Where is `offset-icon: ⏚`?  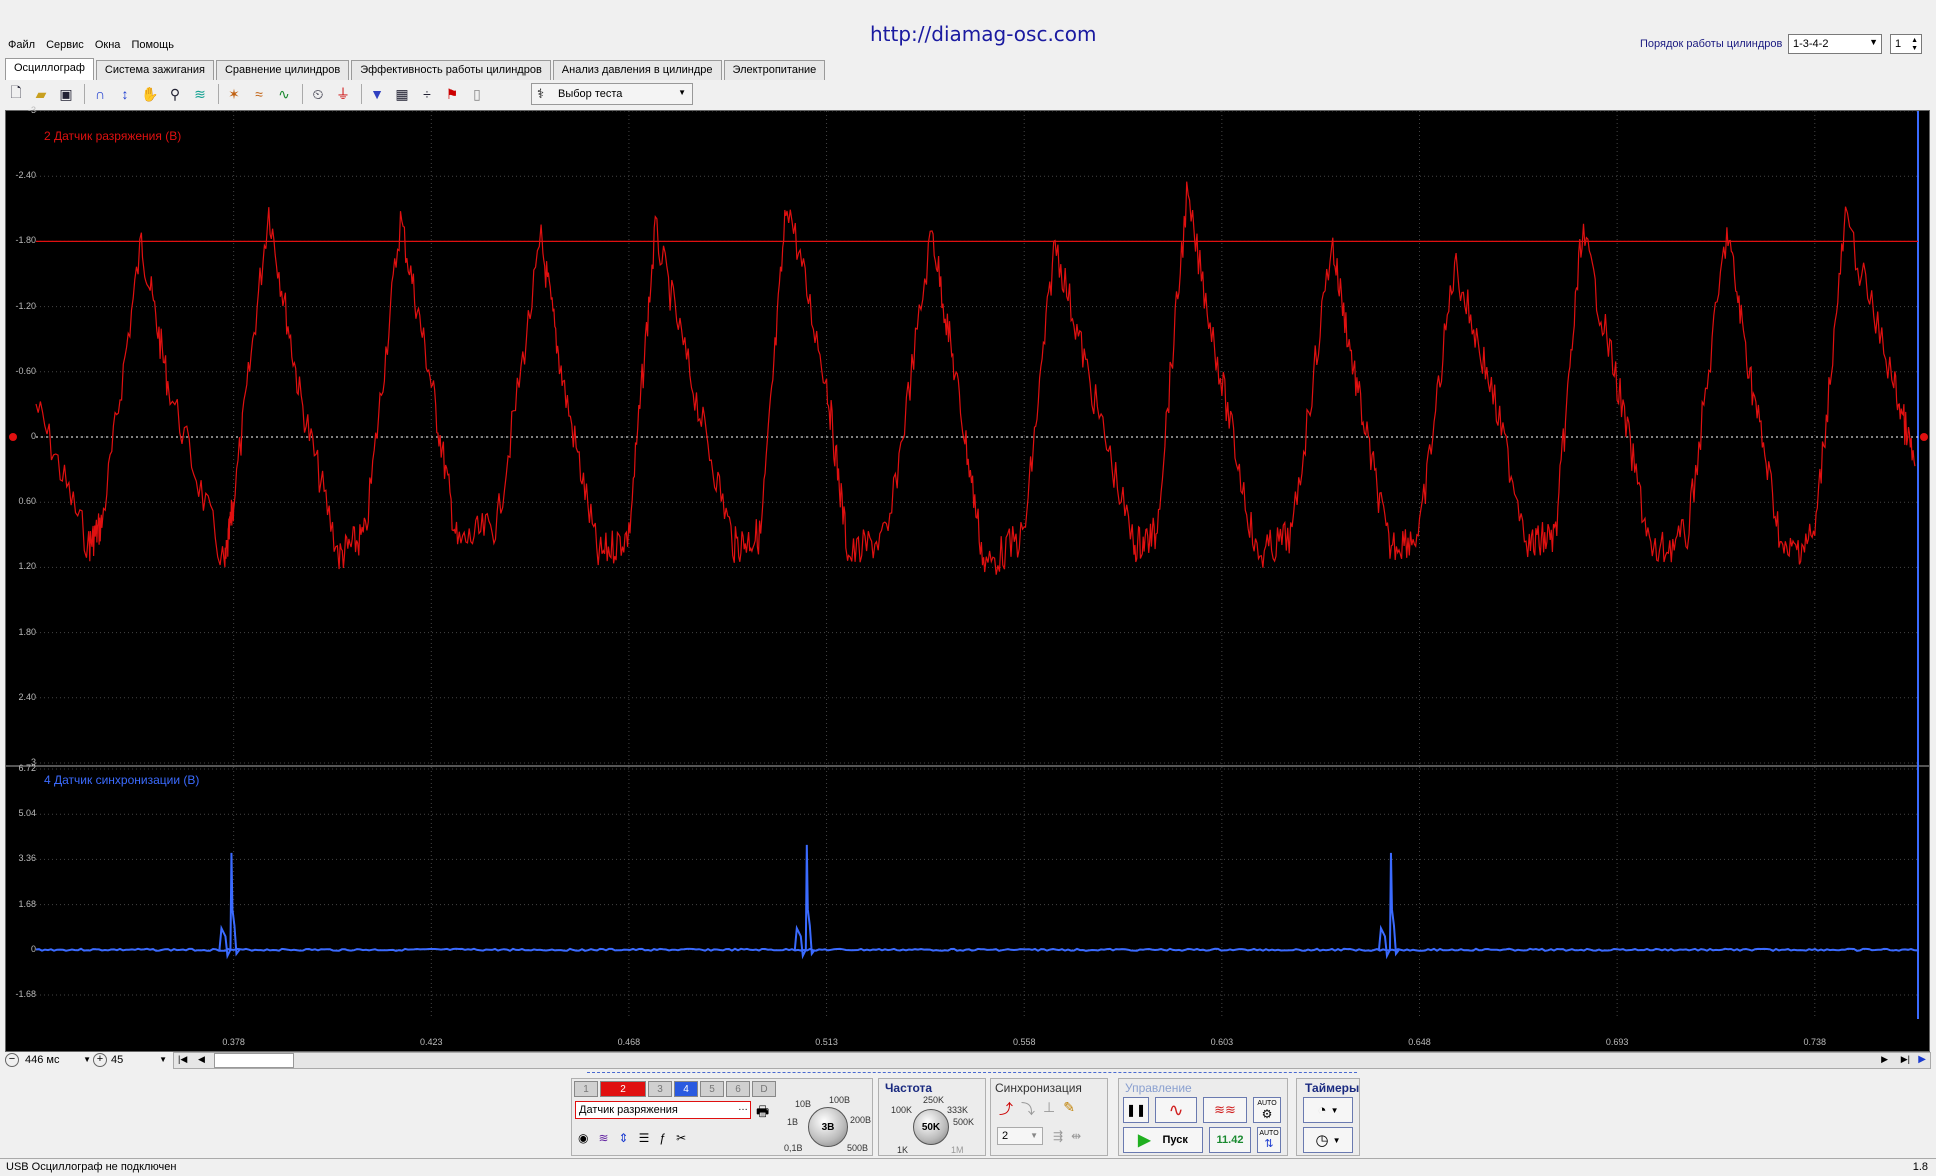
offset-icon: ⏚ is located at coordinates (343, 94).